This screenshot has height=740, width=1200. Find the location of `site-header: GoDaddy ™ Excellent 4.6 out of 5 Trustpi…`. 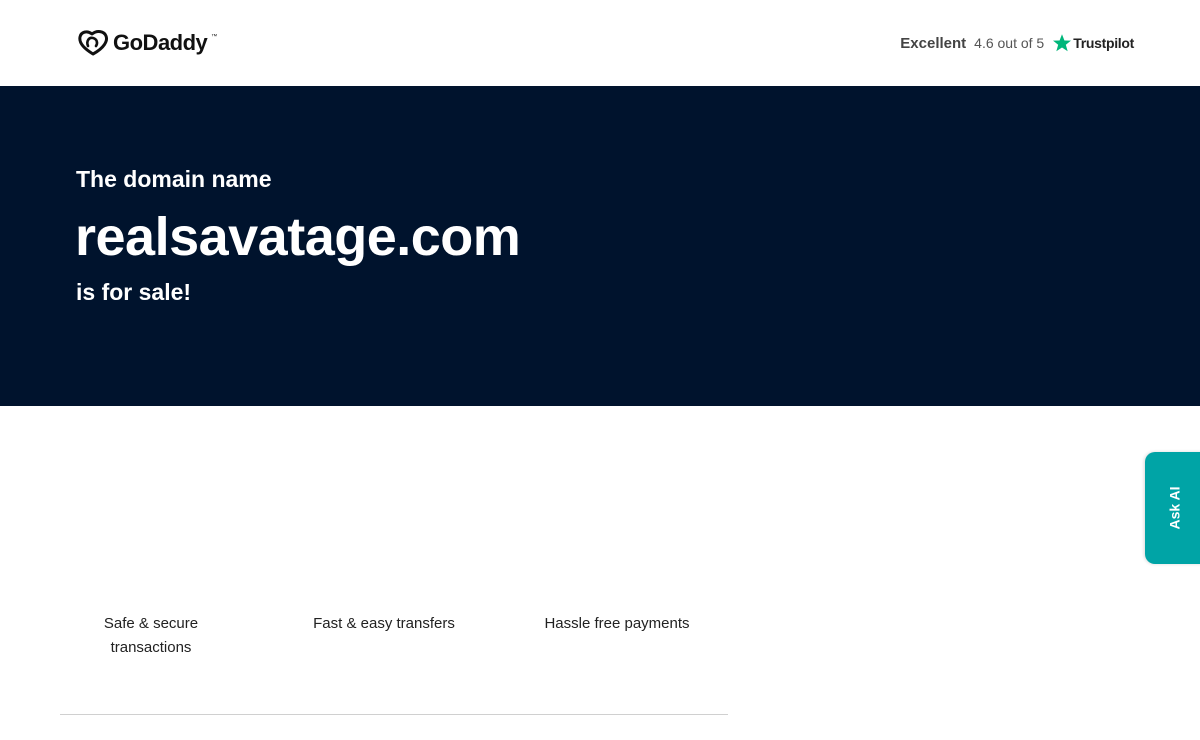

site-header: GoDaddy ™ Excellent 4.6 out of 5 Trustpi… is located at coordinates (600, 43).